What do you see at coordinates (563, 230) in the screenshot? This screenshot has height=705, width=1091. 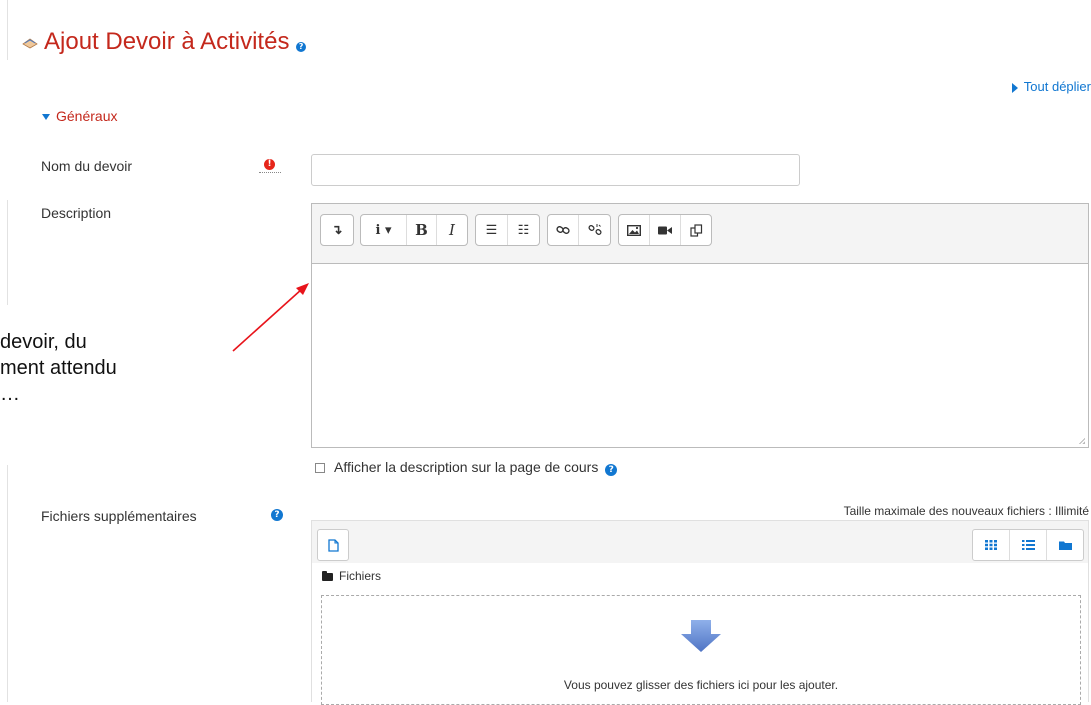 I see `link-icon` at bounding box center [563, 230].